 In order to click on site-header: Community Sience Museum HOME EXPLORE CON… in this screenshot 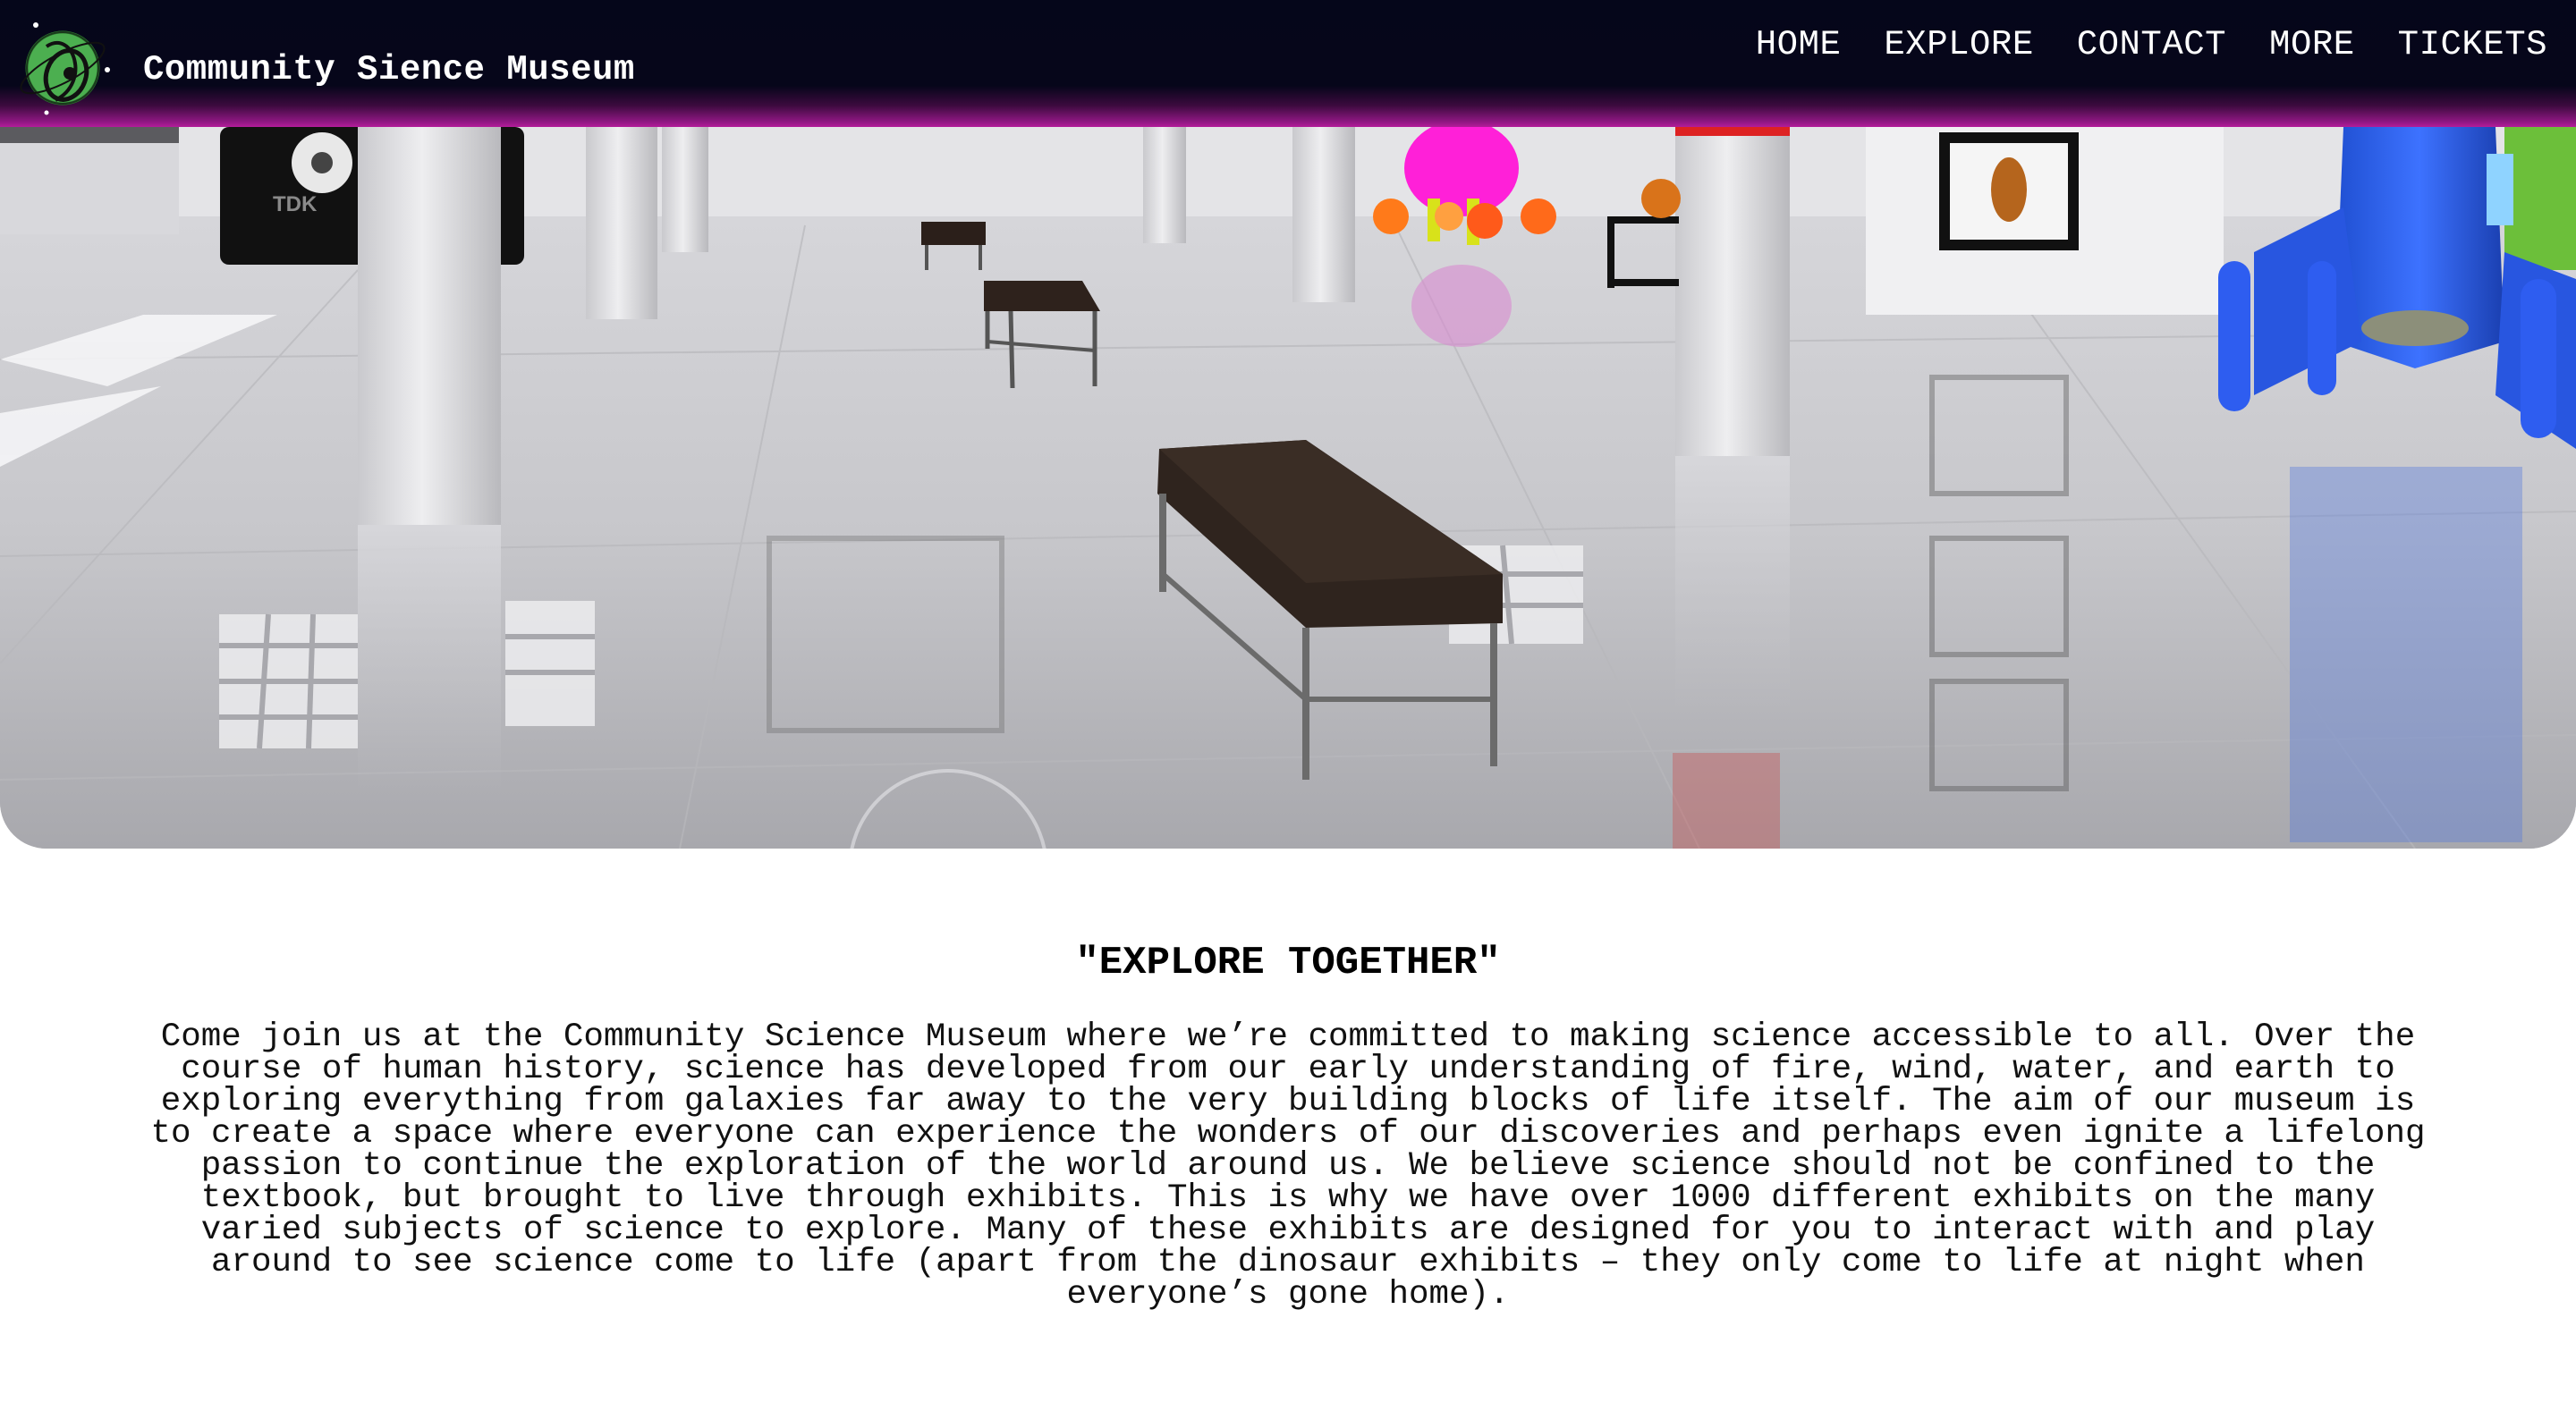, I will do `click(1288, 64)`.